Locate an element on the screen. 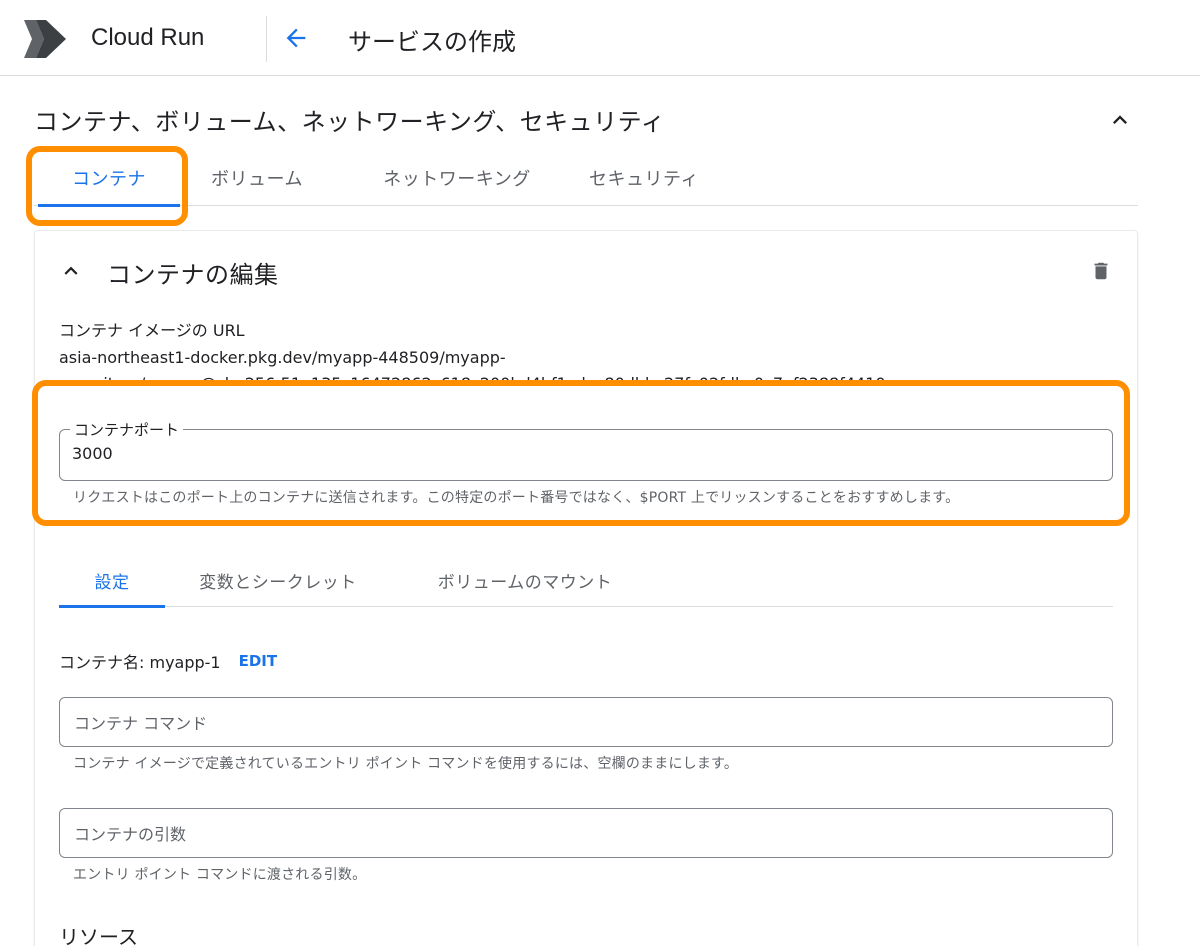 The image size is (1200, 946). tab-volume-mounts: ボリュームのマウント is located at coordinates (525, 580).